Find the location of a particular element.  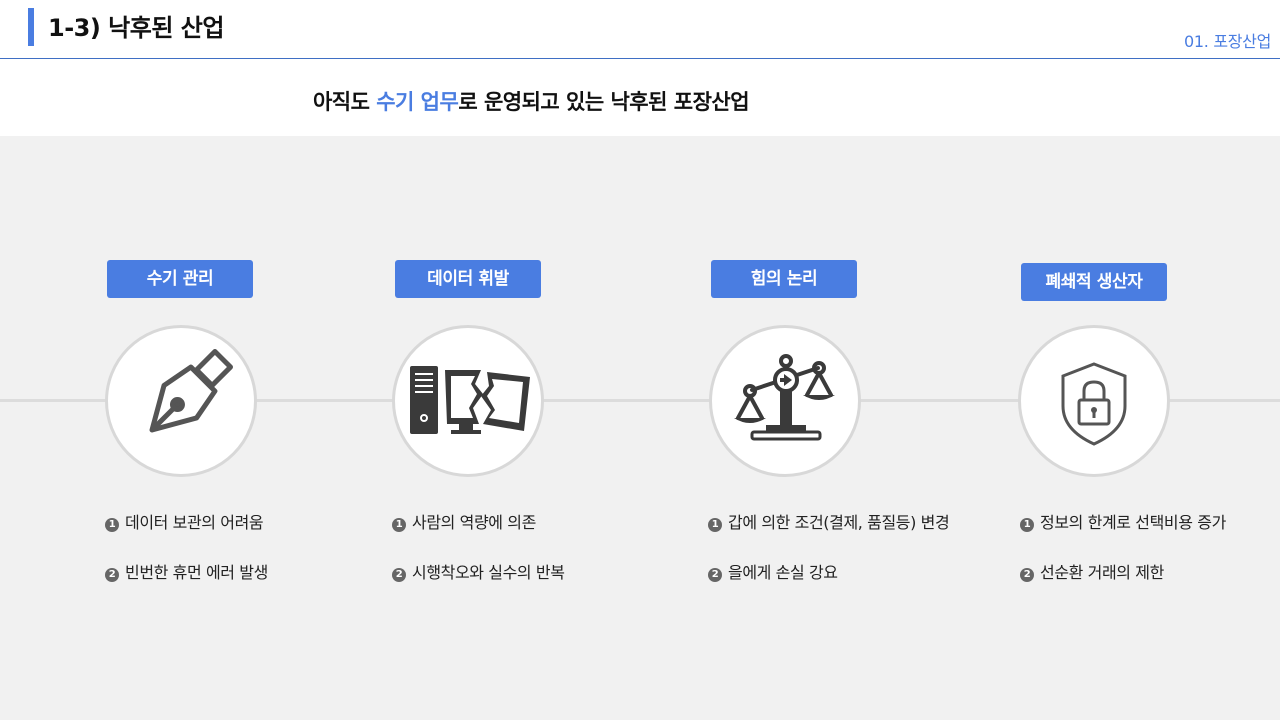

list-item: 2 빈번한 휴먼 에러 발생 is located at coordinates (186, 571).